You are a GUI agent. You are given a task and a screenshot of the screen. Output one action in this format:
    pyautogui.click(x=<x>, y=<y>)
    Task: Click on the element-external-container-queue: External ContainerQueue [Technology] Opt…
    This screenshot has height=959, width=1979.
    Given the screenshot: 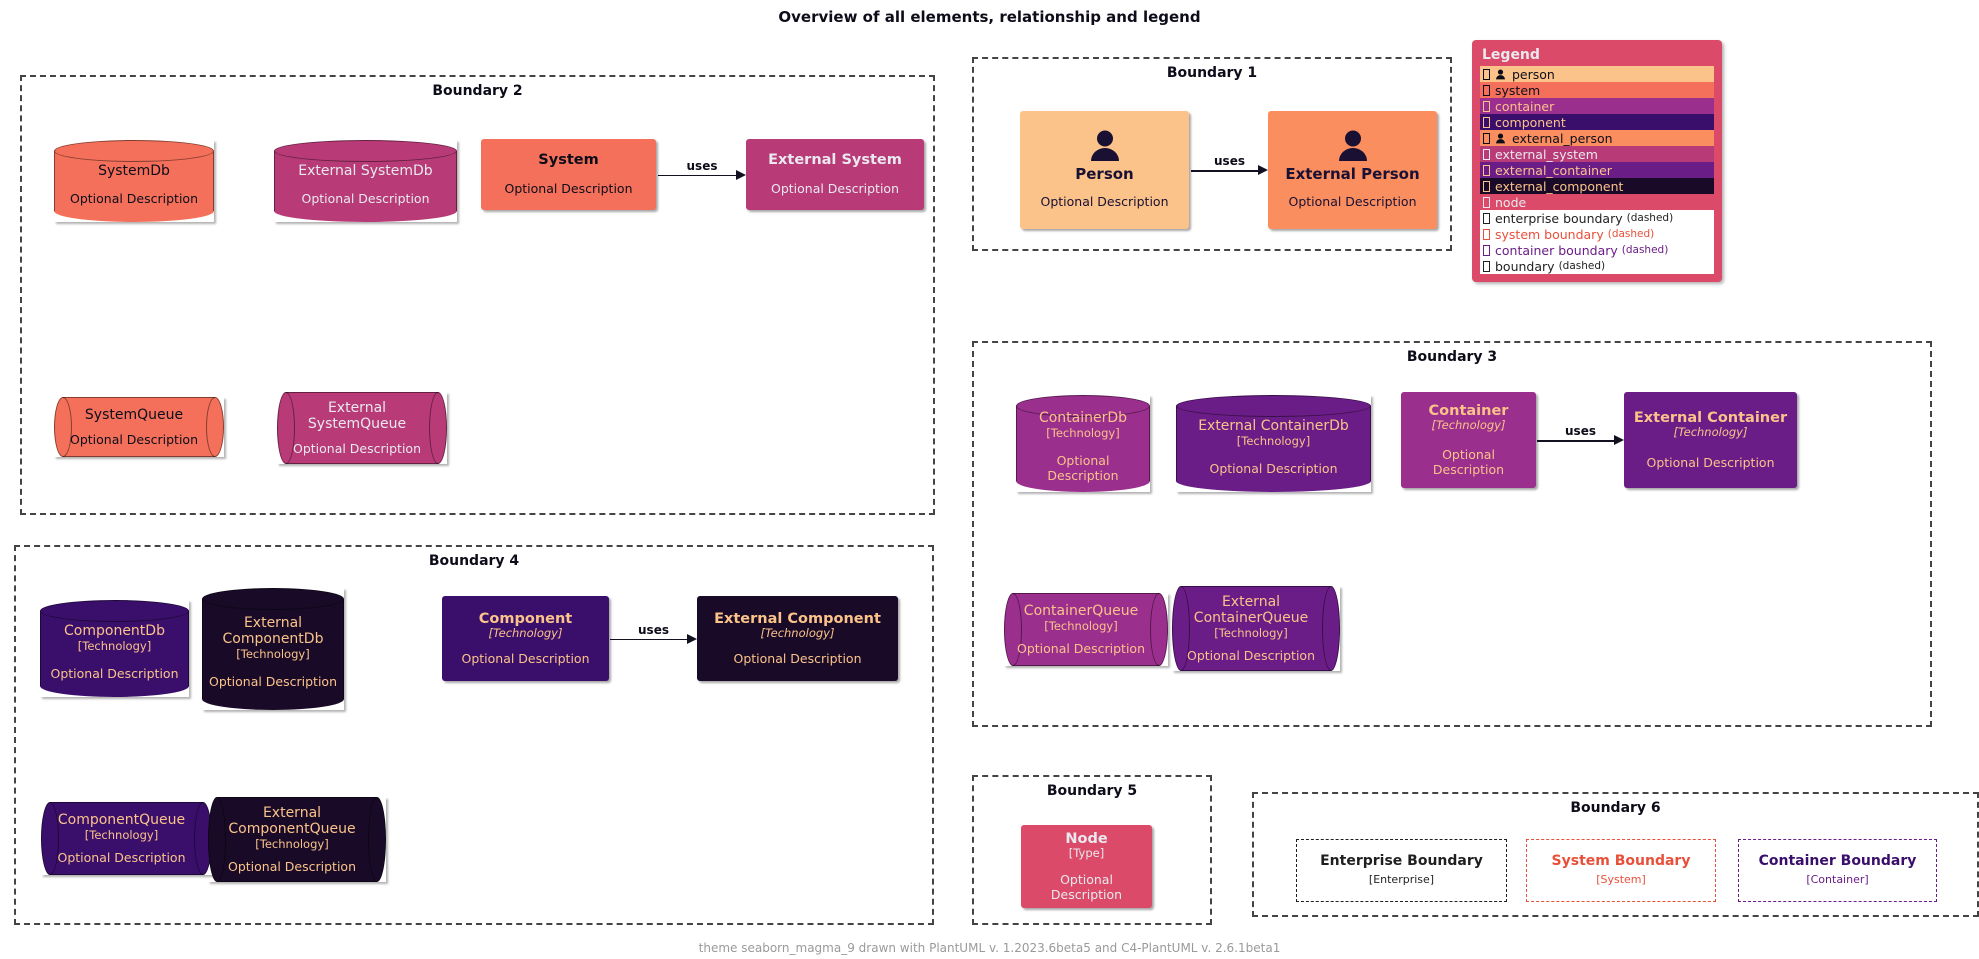 What is the action you would take?
    pyautogui.click(x=1256, y=628)
    